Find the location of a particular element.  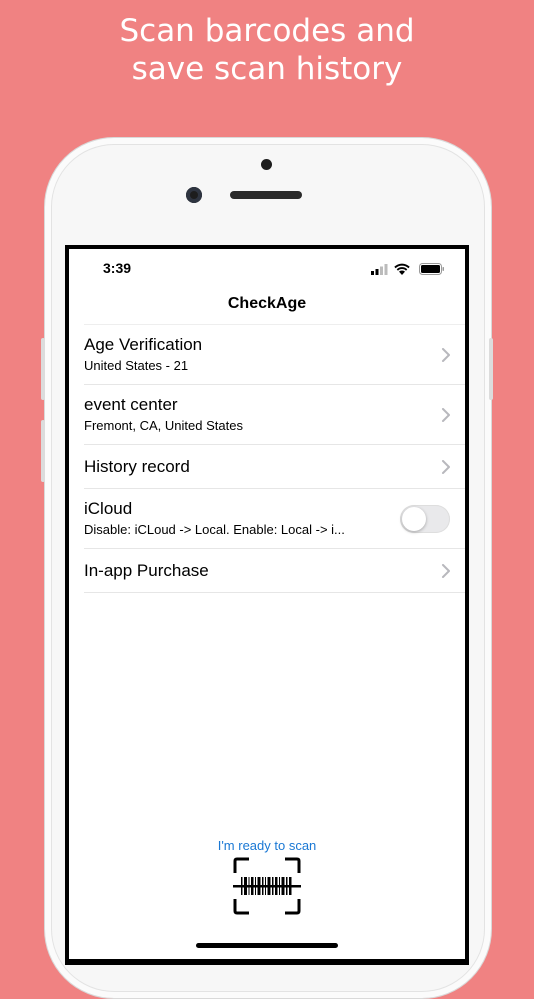

home-indicator is located at coordinates (267, 945).